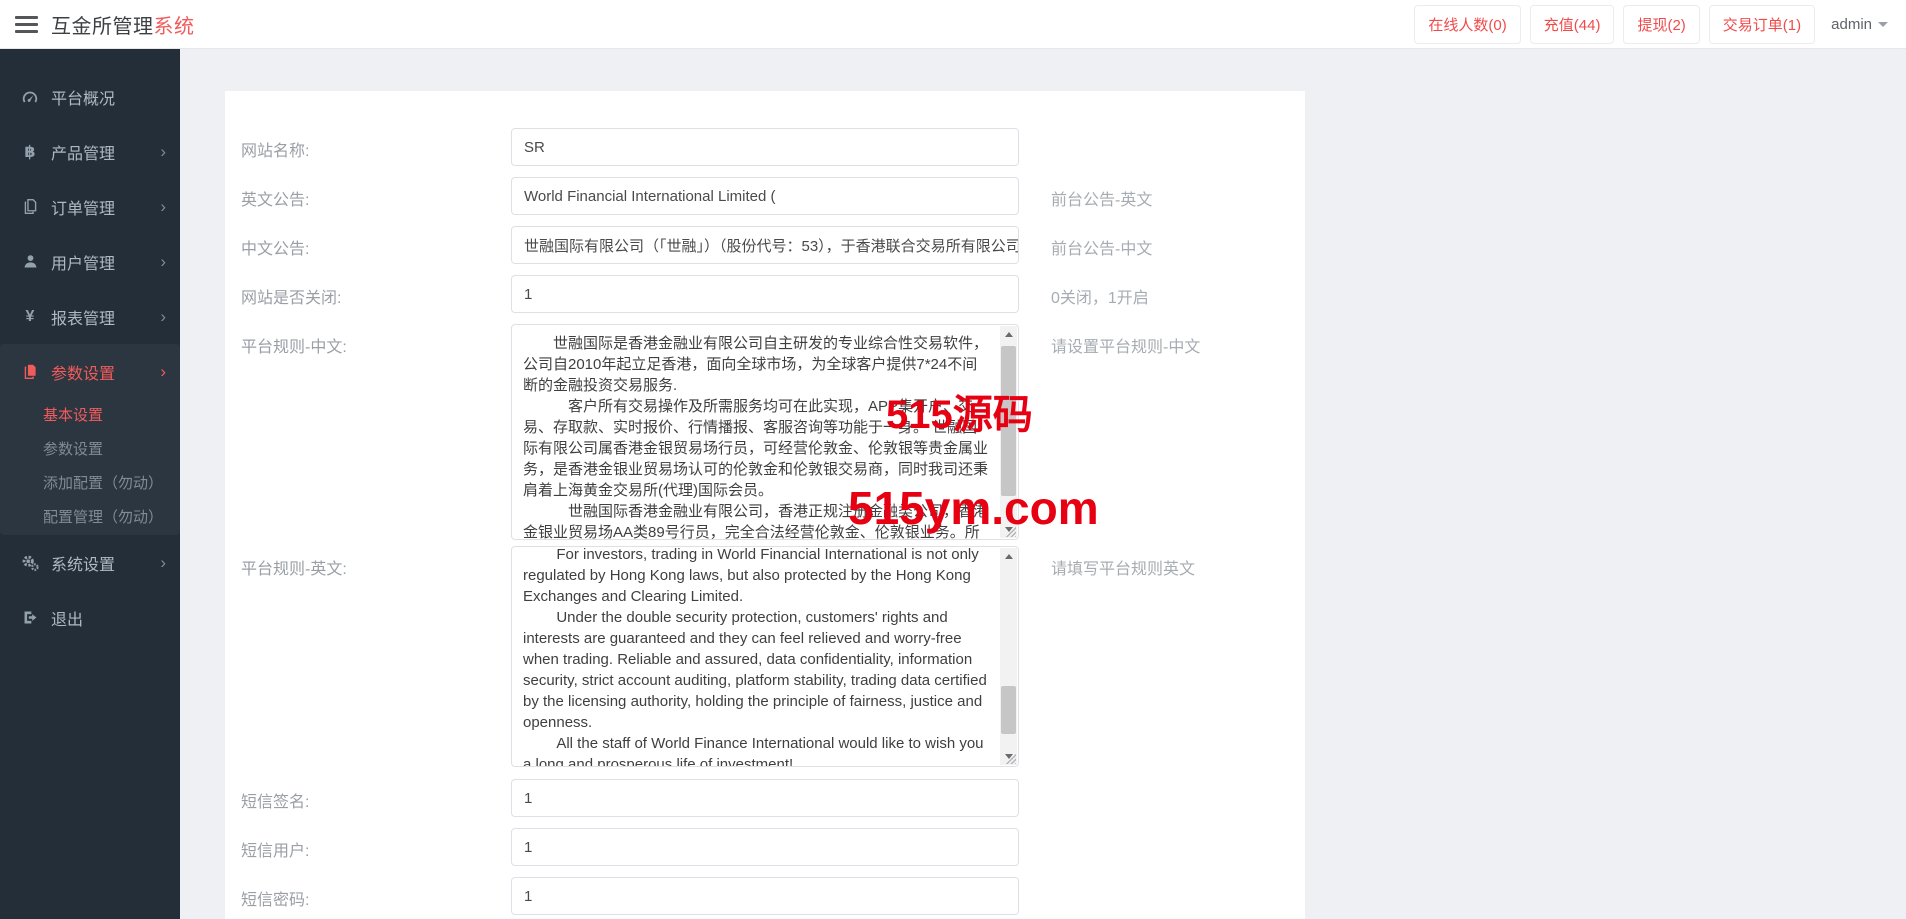 The image size is (1906, 919). I want to click on sidebar-item-parameter-settings: 参数设置 ›, so click(90, 371).